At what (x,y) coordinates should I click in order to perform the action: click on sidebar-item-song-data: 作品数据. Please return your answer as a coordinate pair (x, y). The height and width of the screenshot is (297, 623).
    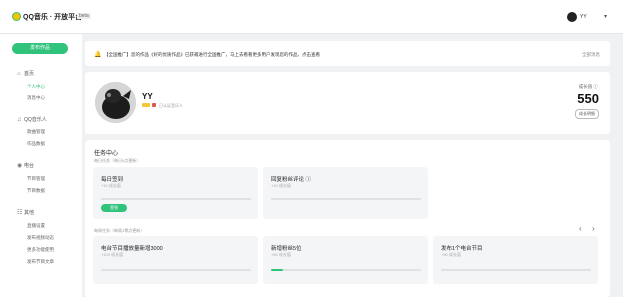
    Looking at the image, I should click on (36, 144).